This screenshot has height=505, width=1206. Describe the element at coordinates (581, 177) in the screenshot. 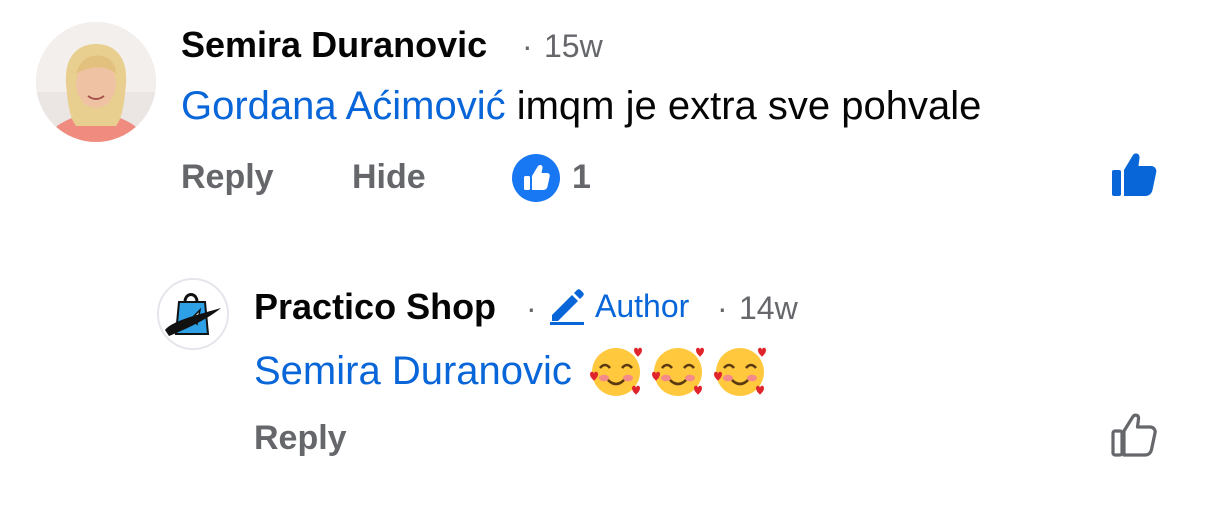

I see `reaction-count: 1` at that location.